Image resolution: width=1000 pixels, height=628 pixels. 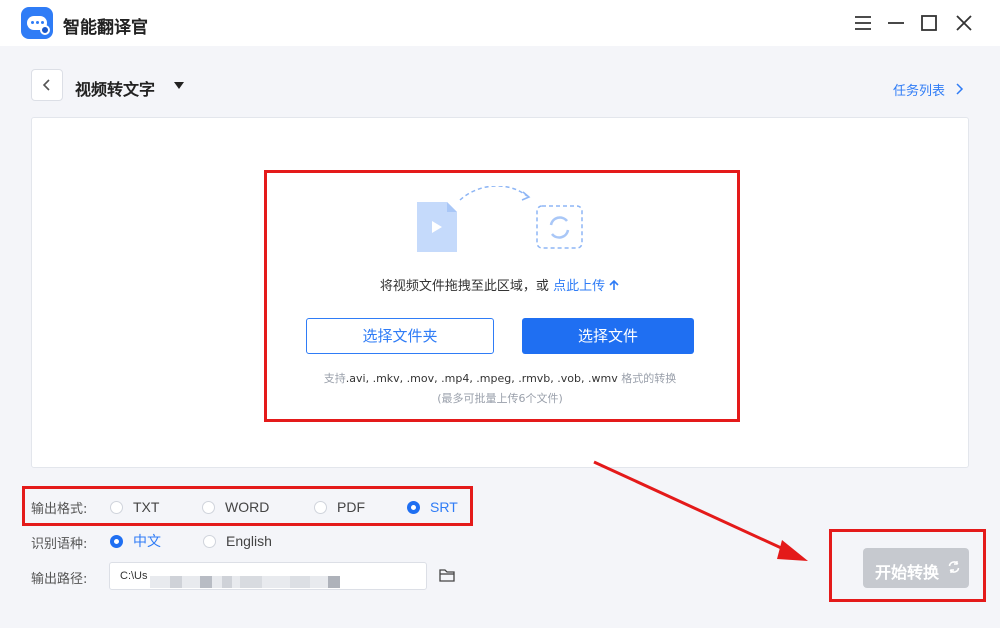 What do you see at coordinates (115, 88) in the screenshot?
I see `page-title: 视频转文字` at bounding box center [115, 88].